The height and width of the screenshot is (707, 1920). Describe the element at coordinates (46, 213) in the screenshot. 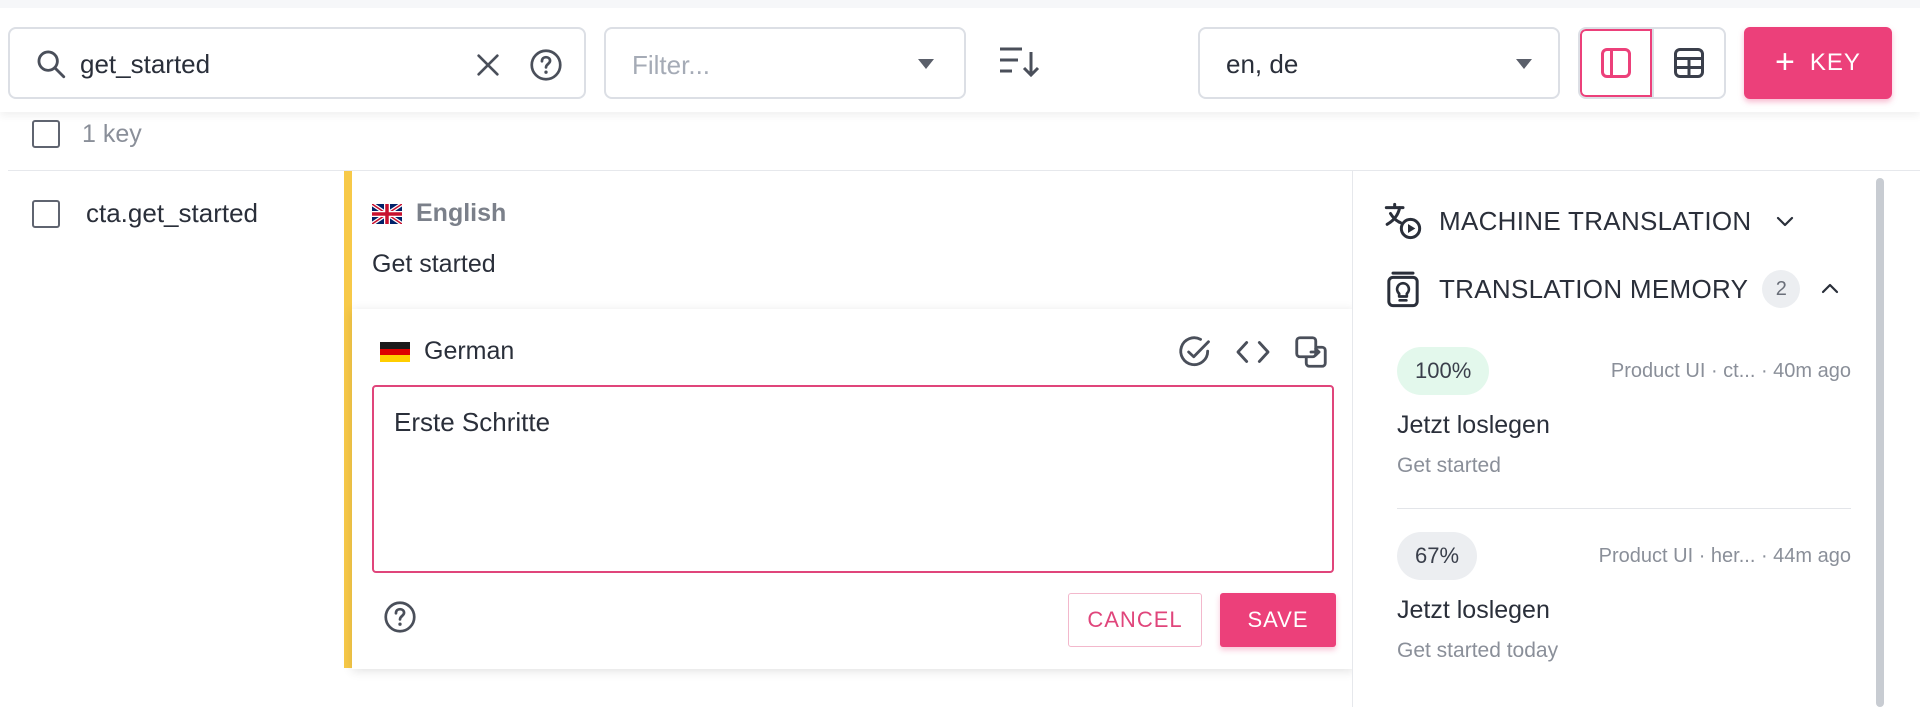

I see `key-checkbox` at that location.